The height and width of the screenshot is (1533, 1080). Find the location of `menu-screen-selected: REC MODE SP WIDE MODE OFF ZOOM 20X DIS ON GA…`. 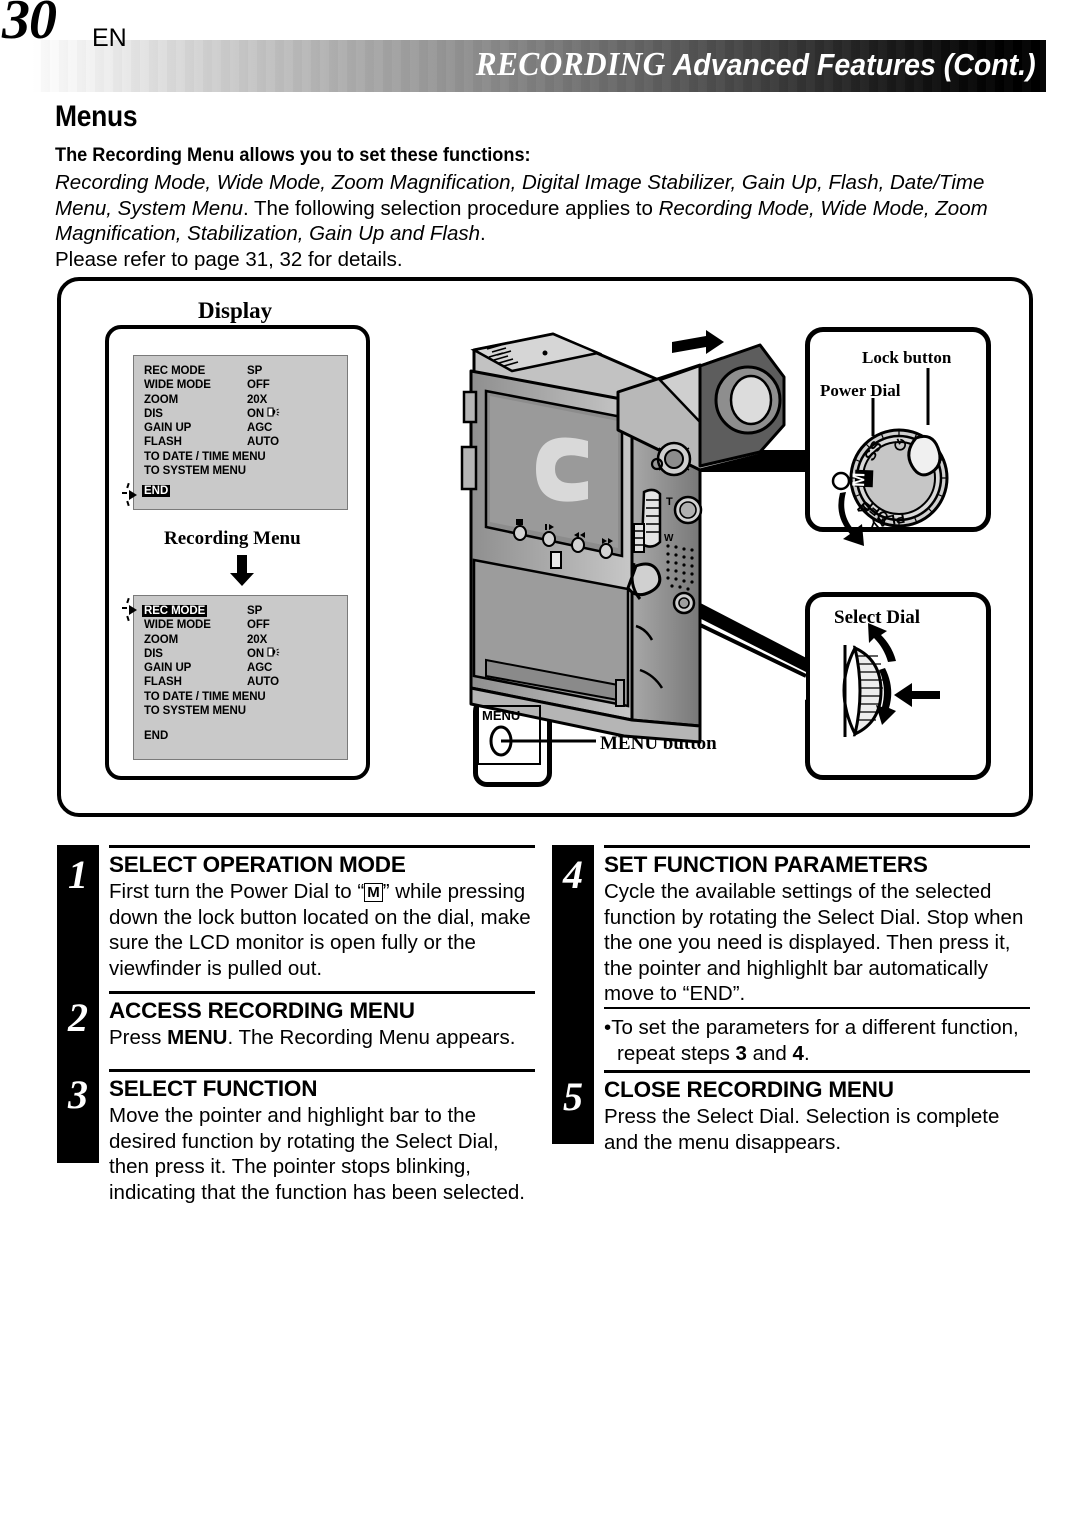

menu-screen-selected: REC MODE SP WIDE MODE OFF ZOOM 20X DIS ON GA… is located at coordinates (235, 677).